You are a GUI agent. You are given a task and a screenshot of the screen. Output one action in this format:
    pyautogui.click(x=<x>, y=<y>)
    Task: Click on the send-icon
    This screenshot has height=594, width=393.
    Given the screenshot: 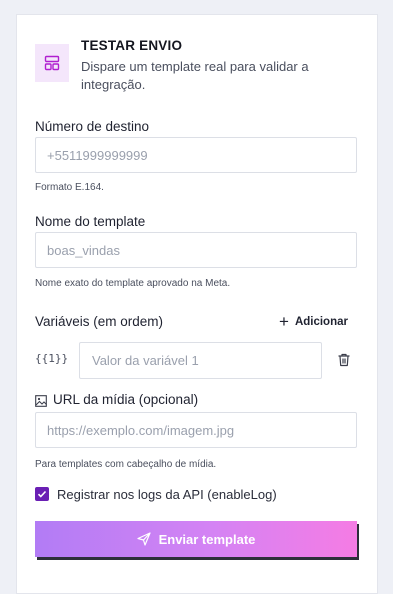 What is the action you would take?
    pyautogui.click(x=143, y=539)
    